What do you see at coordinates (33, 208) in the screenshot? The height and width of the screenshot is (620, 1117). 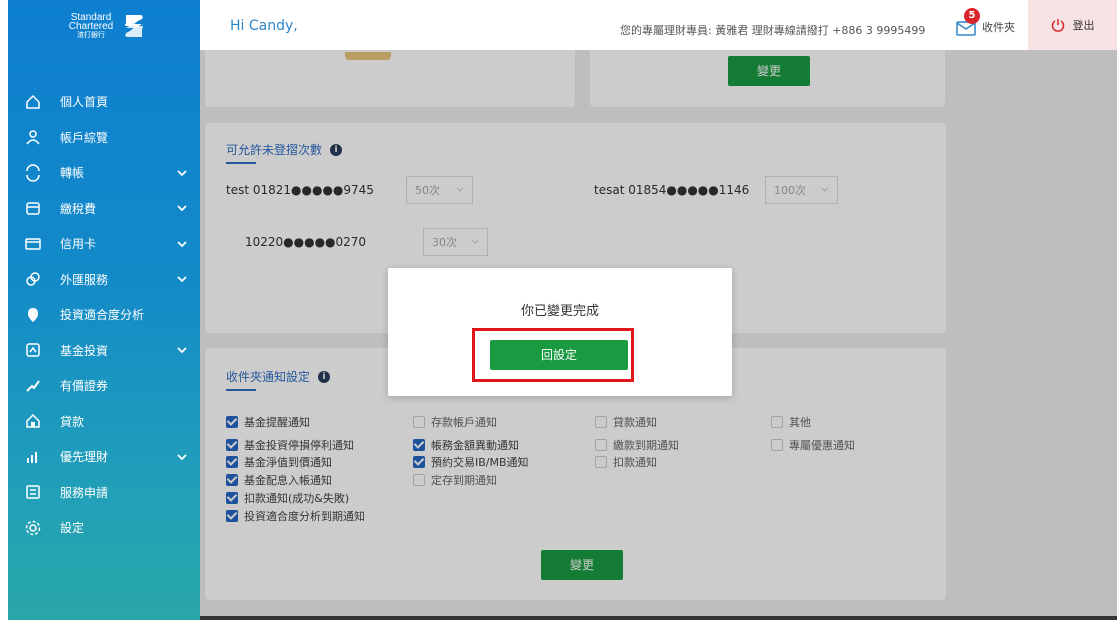 I see `wallet-icon` at bounding box center [33, 208].